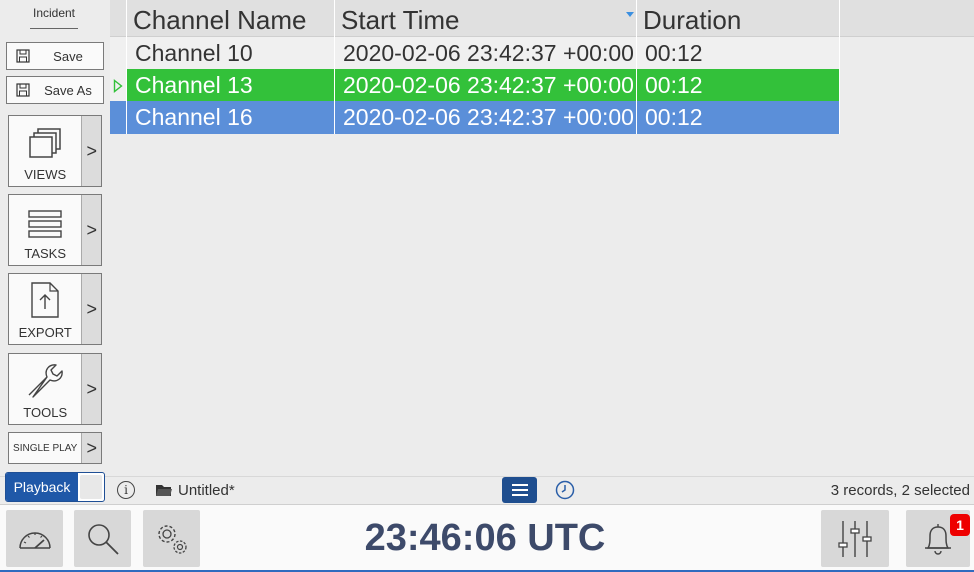 This screenshot has height=572, width=974. What do you see at coordinates (231, 85) in the screenshot?
I see `cell-channel-name: Channel 13` at bounding box center [231, 85].